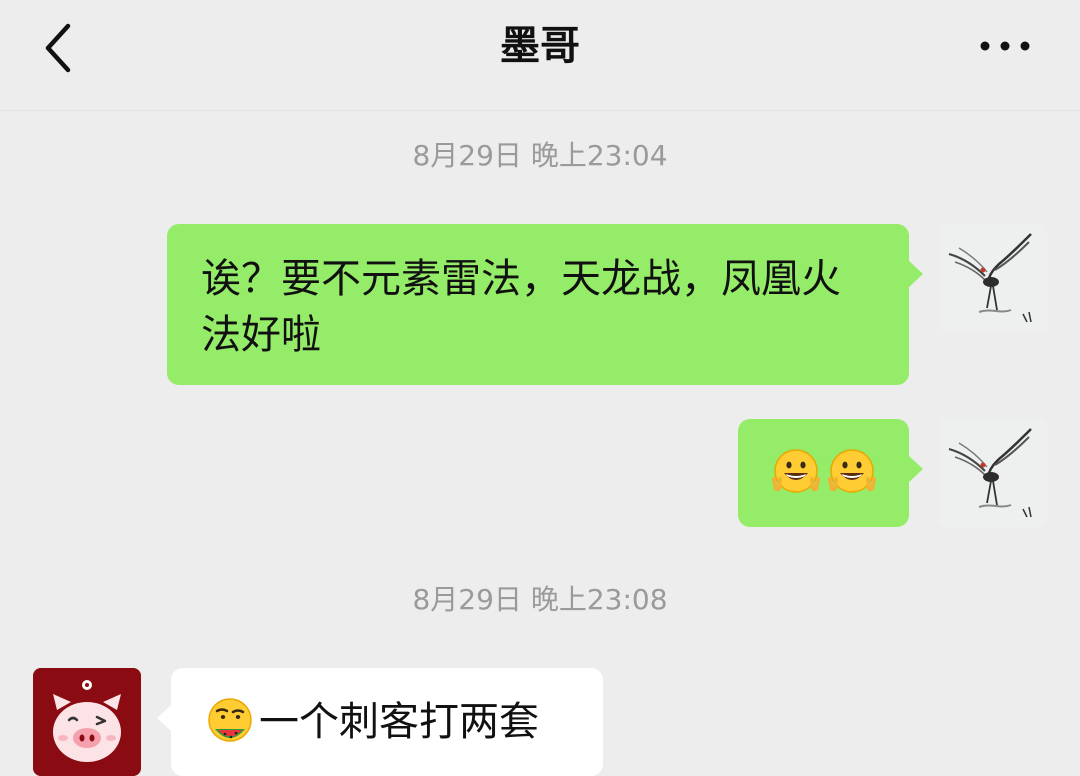 The height and width of the screenshot is (776, 1080). I want to click on message-text: 一个刺客打两套, so click(399, 722).